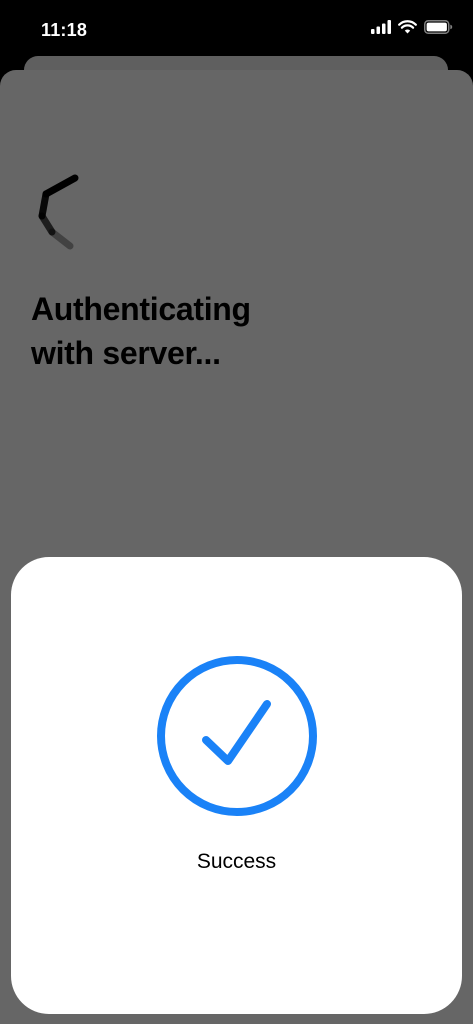 The width and height of the screenshot is (473, 1024). What do you see at coordinates (236, 29) in the screenshot?
I see `status-bar: 11:18` at bounding box center [236, 29].